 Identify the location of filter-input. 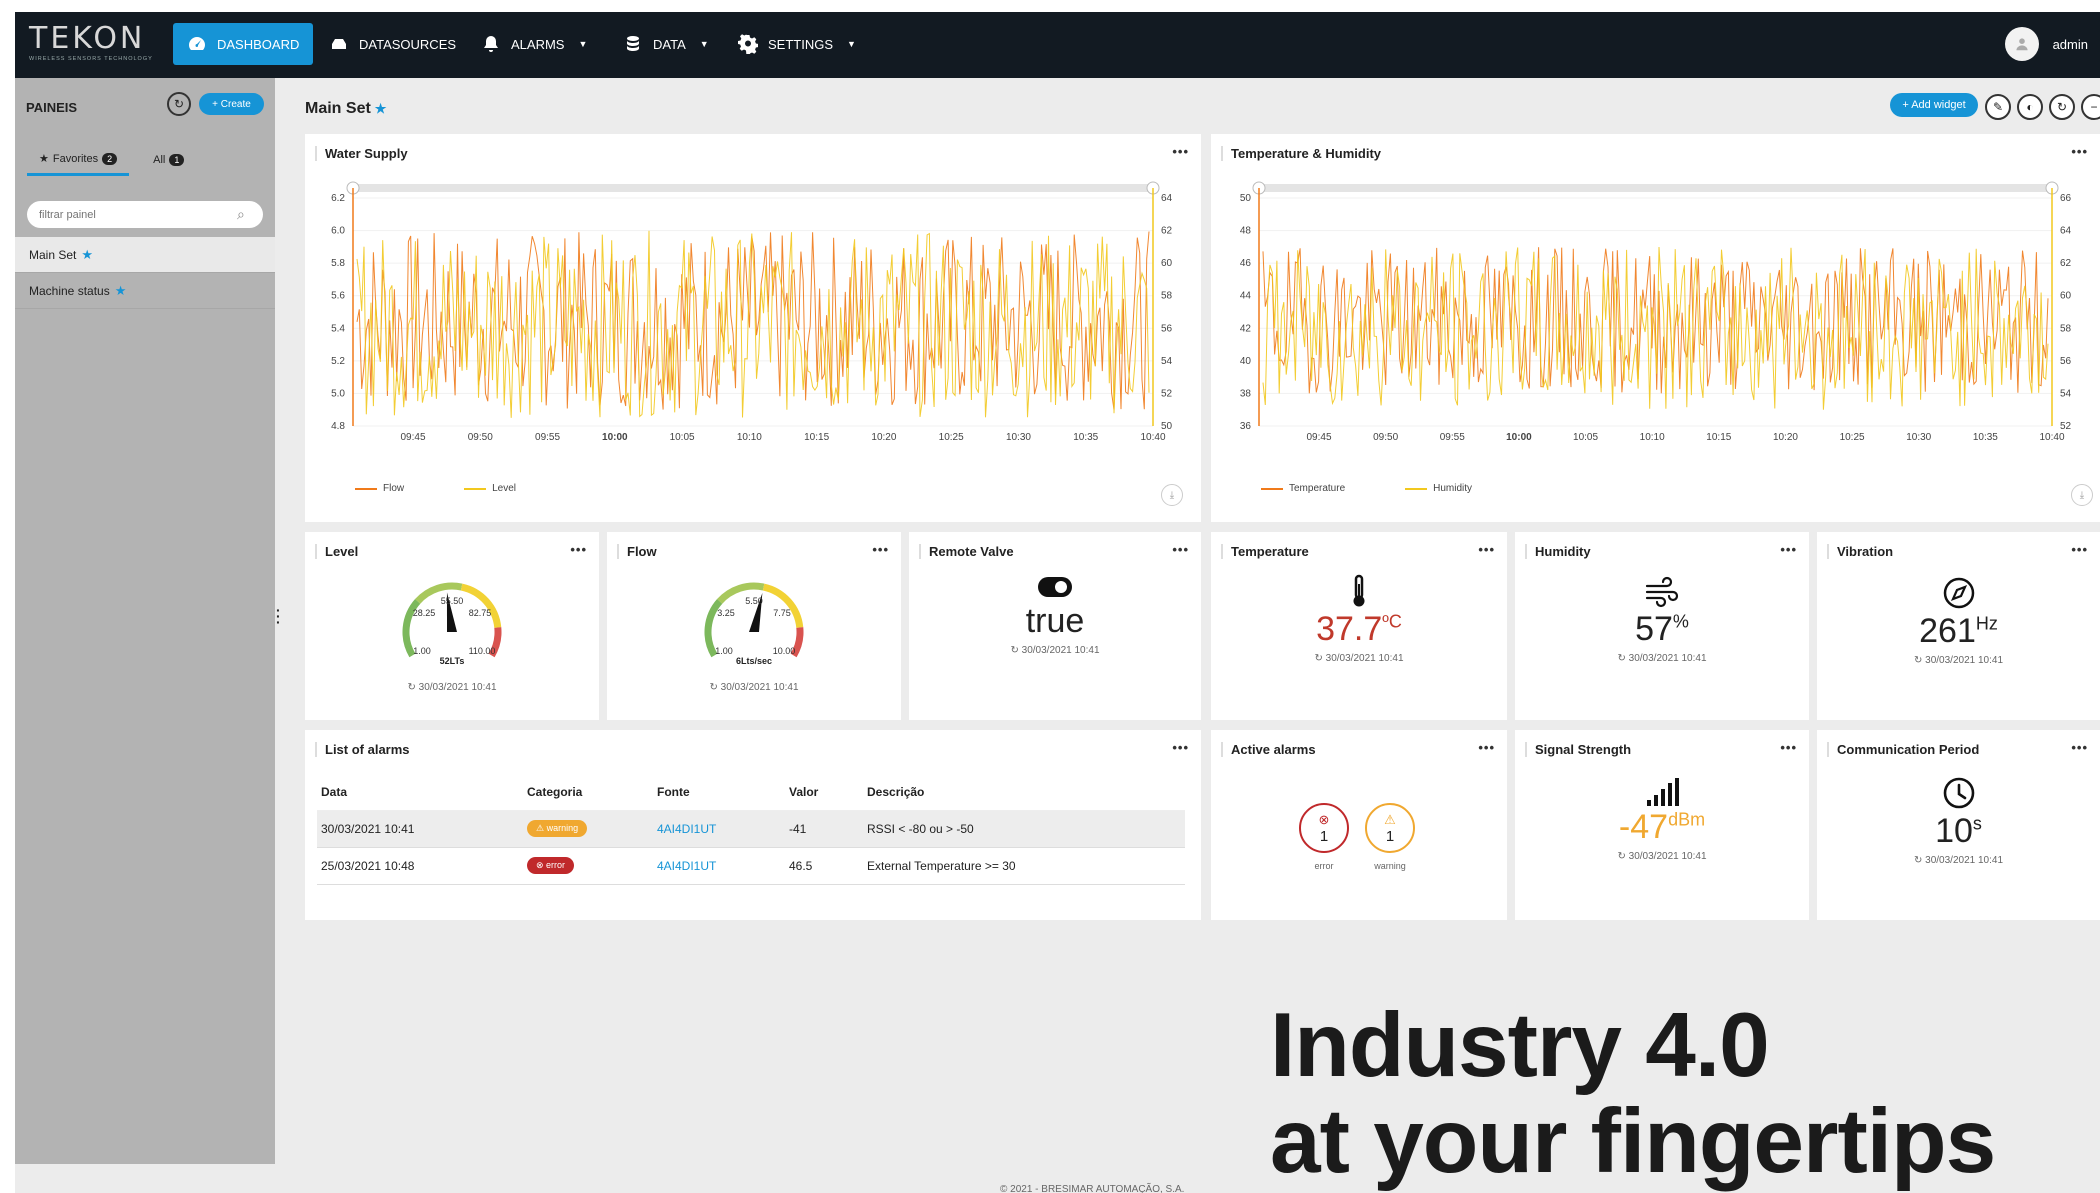
(145, 214).